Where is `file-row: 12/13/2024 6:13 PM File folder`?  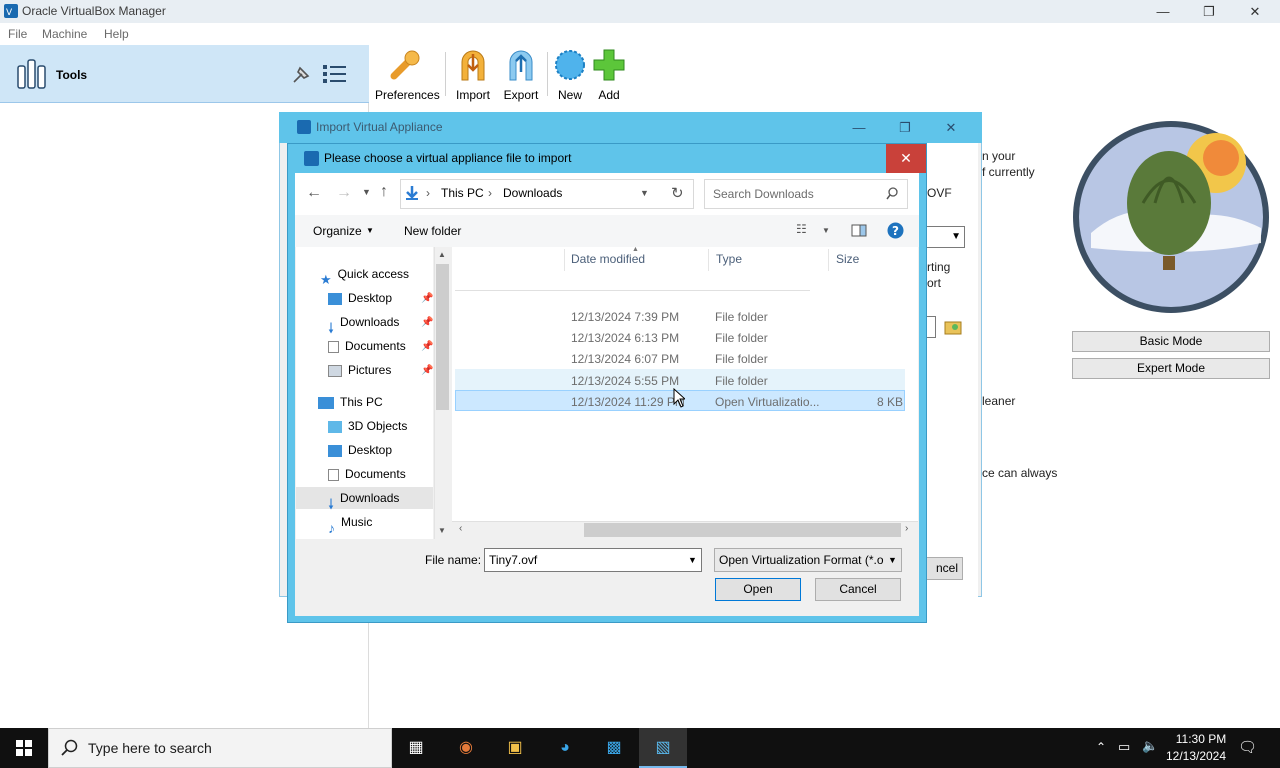 file-row: 12/13/2024 6:13 PM File folder is located at coordinates (680, 337).